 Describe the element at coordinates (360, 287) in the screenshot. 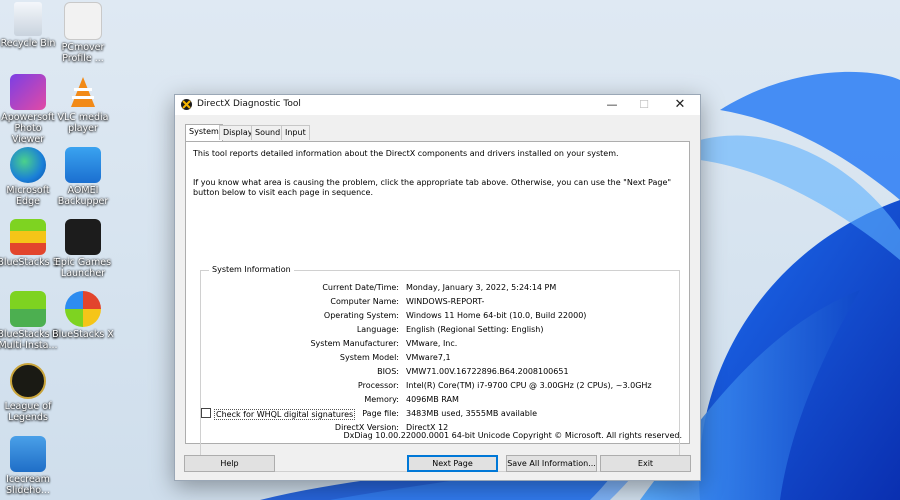

I see `info-key: Current Date/Time:` at that location.